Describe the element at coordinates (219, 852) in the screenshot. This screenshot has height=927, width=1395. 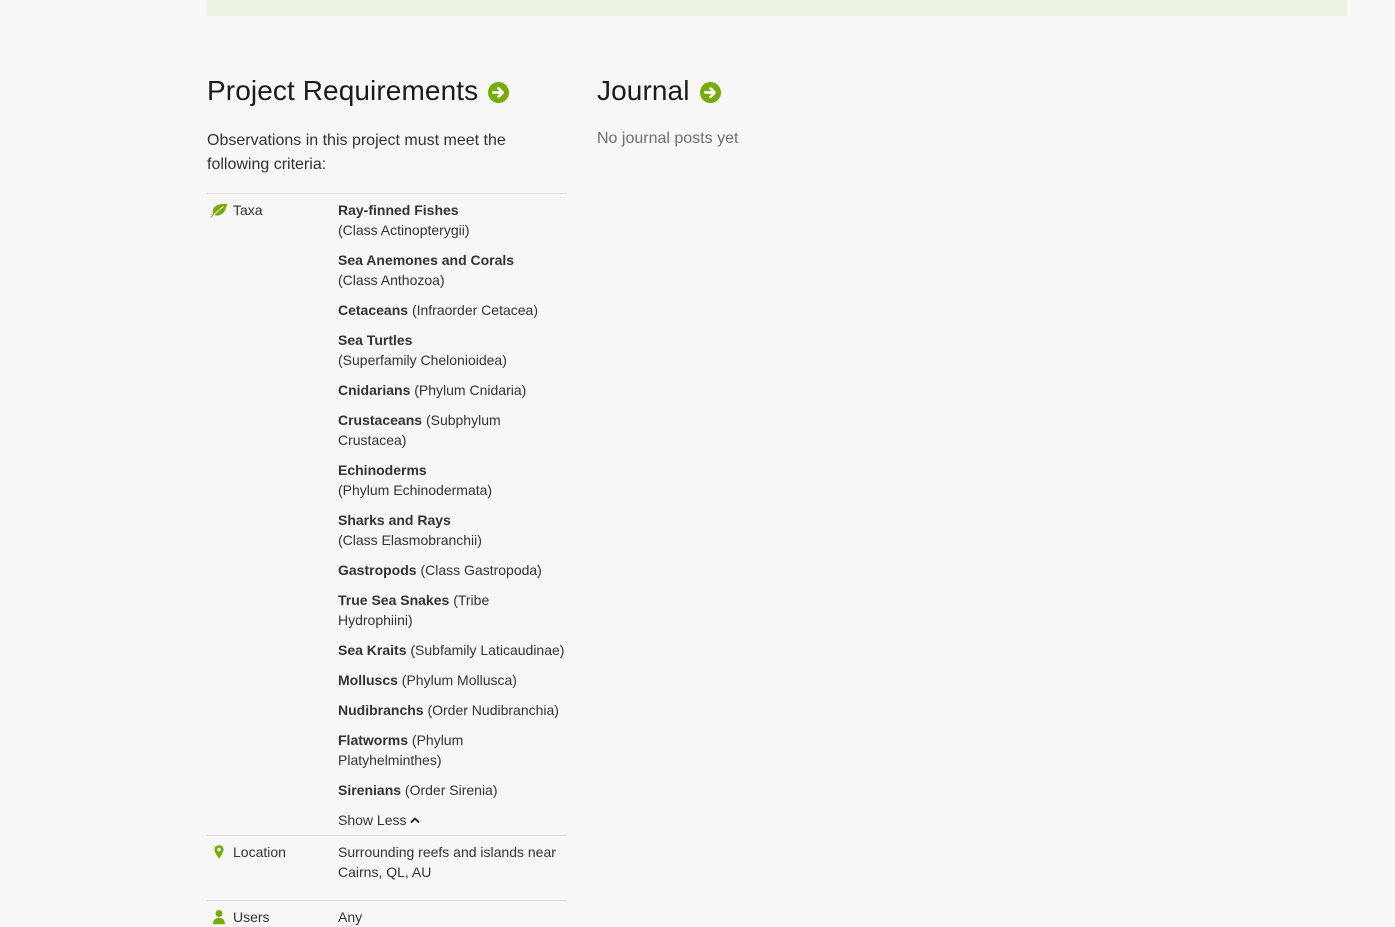
I see `map-marker-icon` at that location.